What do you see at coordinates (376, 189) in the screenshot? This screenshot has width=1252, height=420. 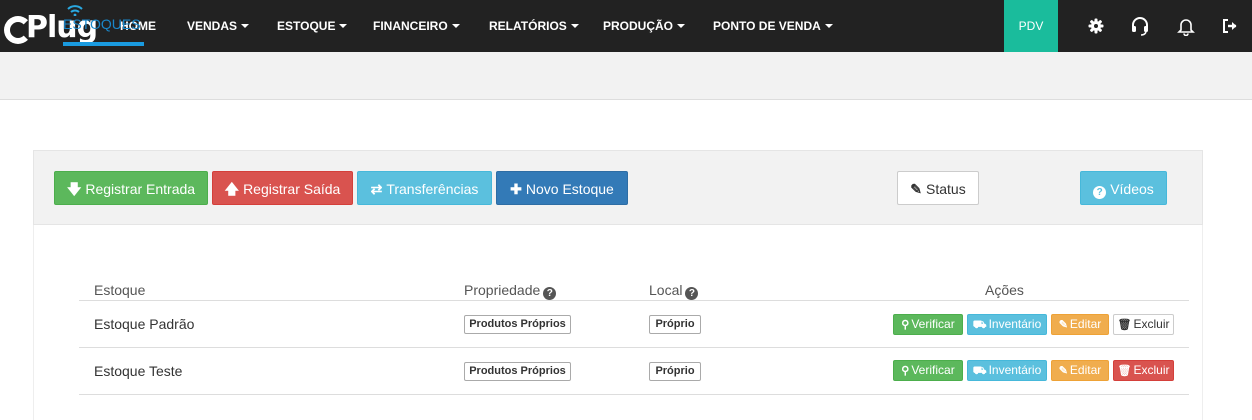 I see `exchange-icon: ⇄` at bounding box center [376, 189].